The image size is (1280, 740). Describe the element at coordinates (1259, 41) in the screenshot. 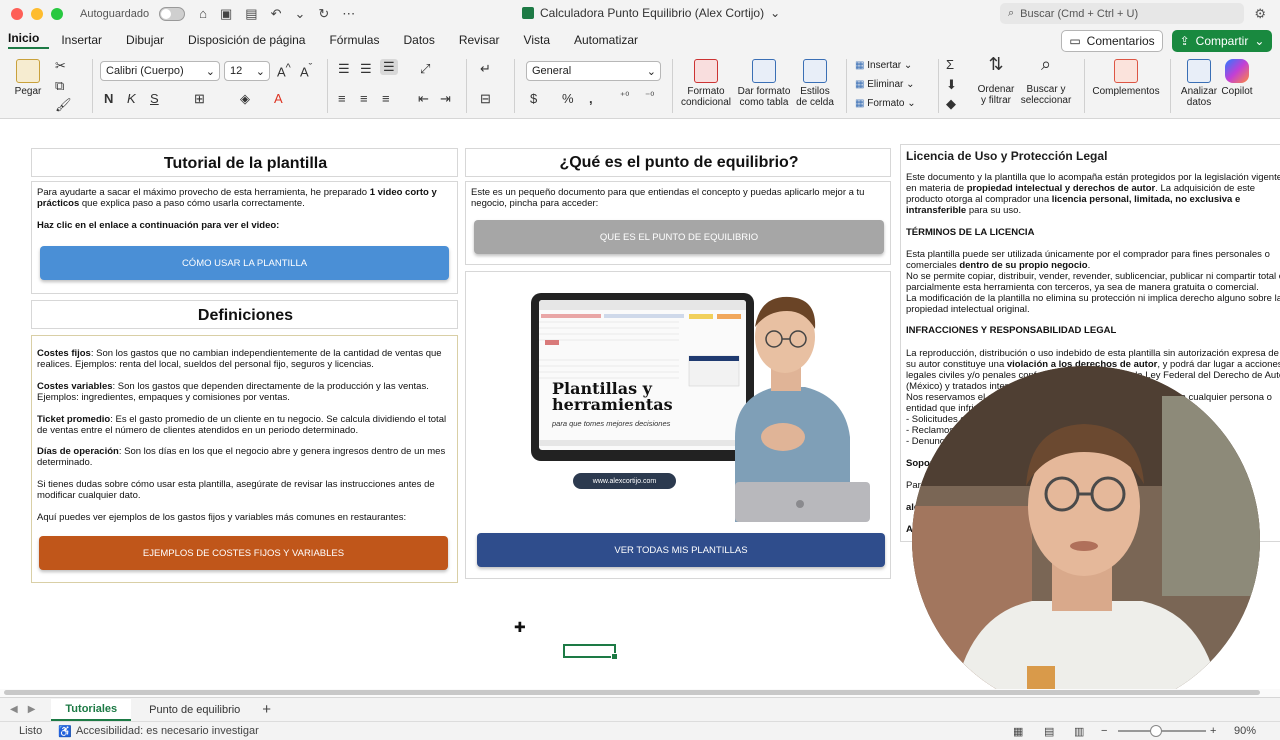

I see `chevron-down-icon: ⌄` at that location.